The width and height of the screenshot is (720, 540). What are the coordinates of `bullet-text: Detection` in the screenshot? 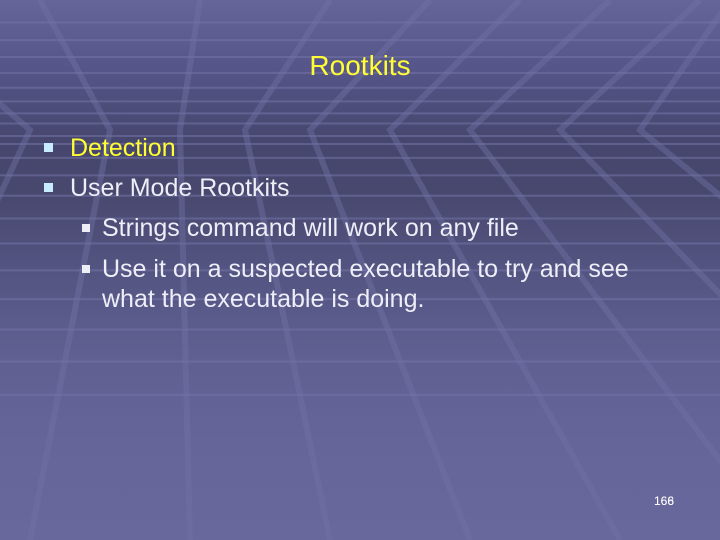 It's located at (123, 148).